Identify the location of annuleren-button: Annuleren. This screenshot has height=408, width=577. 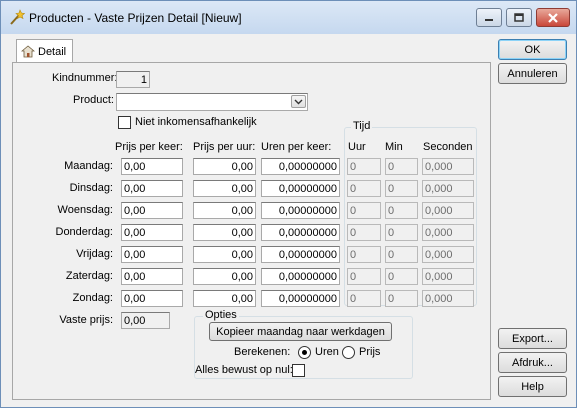
(532, 73).